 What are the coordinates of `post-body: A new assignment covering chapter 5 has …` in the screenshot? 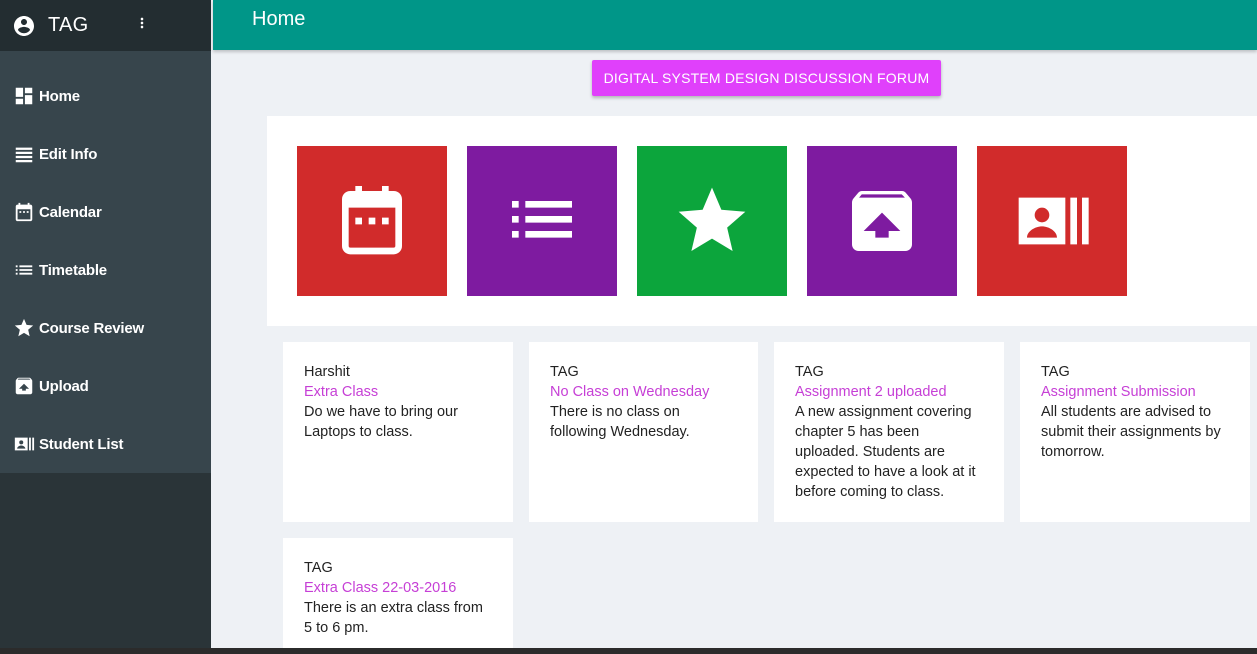 It's located at (885, 452).